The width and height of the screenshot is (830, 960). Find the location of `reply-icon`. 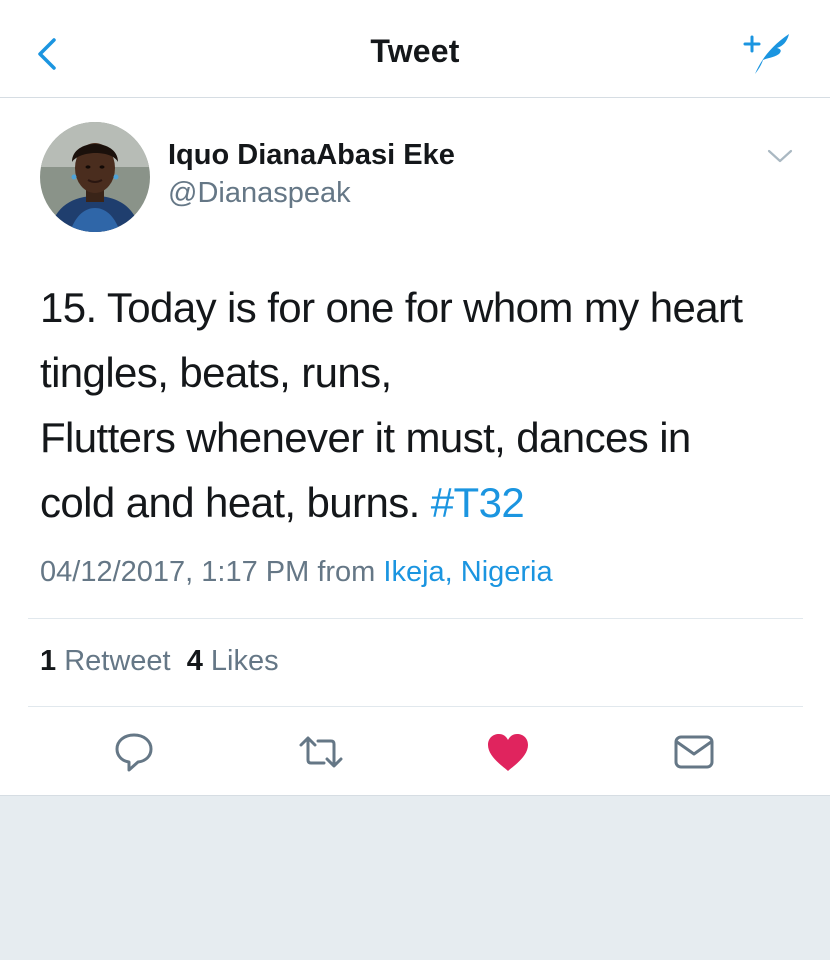

reply-icon is located at coordinates (134, 752).